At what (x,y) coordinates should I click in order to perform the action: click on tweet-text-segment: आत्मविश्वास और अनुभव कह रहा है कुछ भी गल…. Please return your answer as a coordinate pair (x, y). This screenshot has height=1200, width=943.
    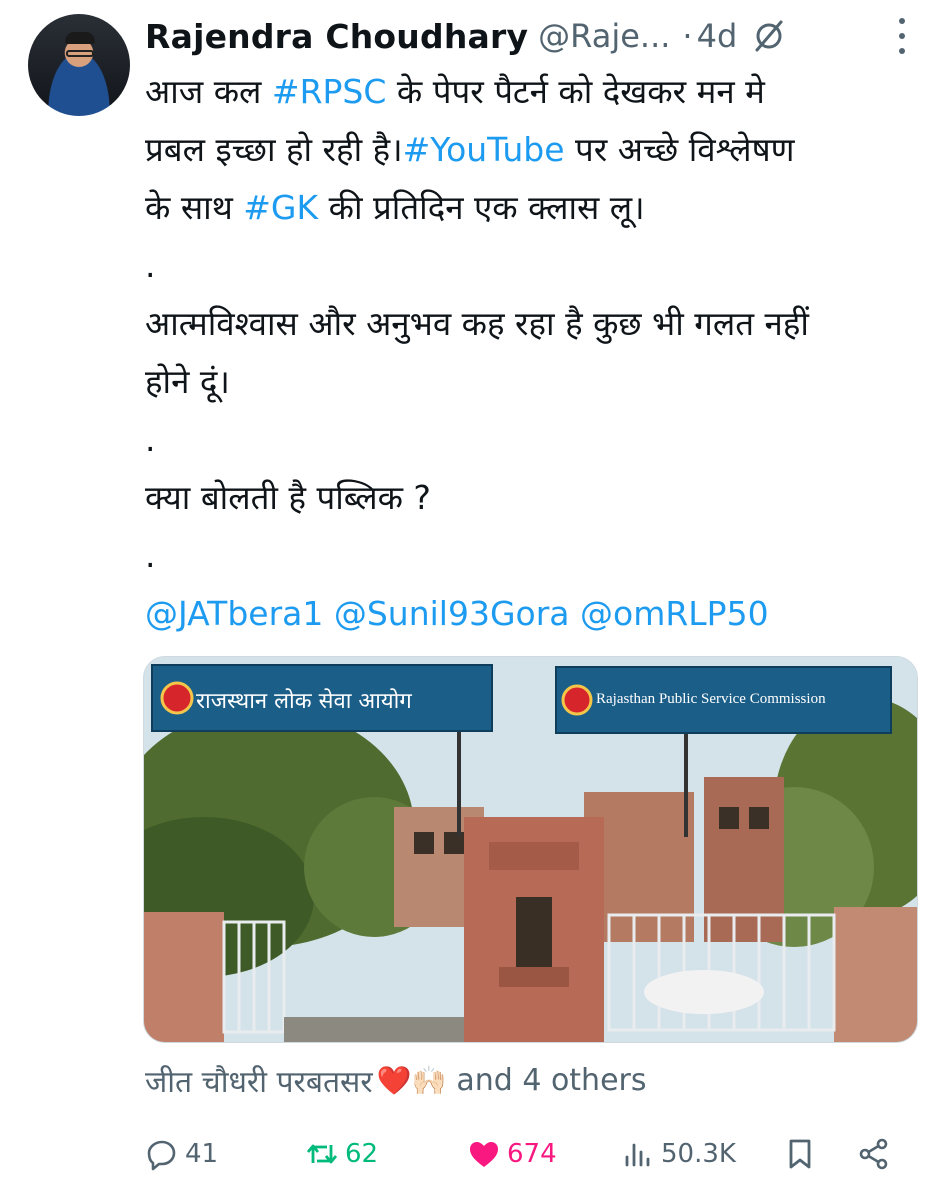
    Looking at the image, I should click on (477, 323).